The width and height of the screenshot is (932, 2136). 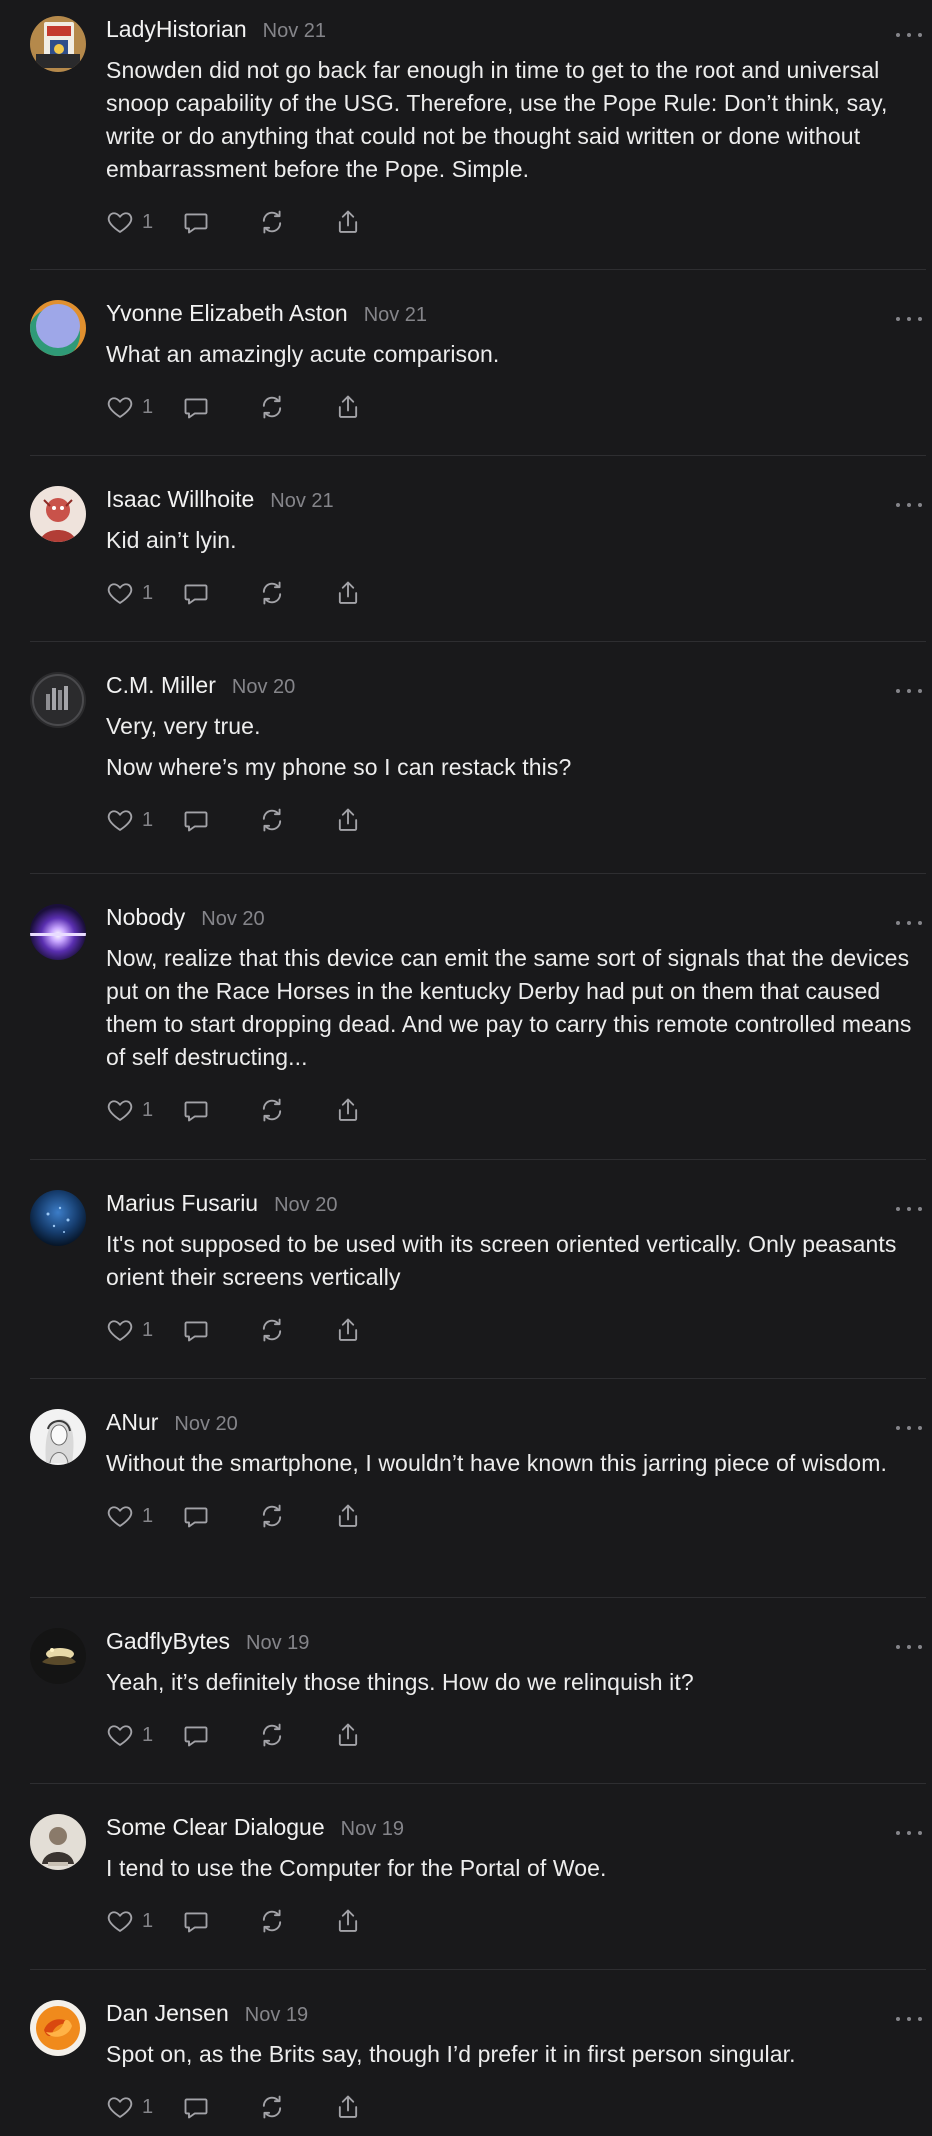 I want to click on author-name: C.M. Miller, so click(x=161, y=685).